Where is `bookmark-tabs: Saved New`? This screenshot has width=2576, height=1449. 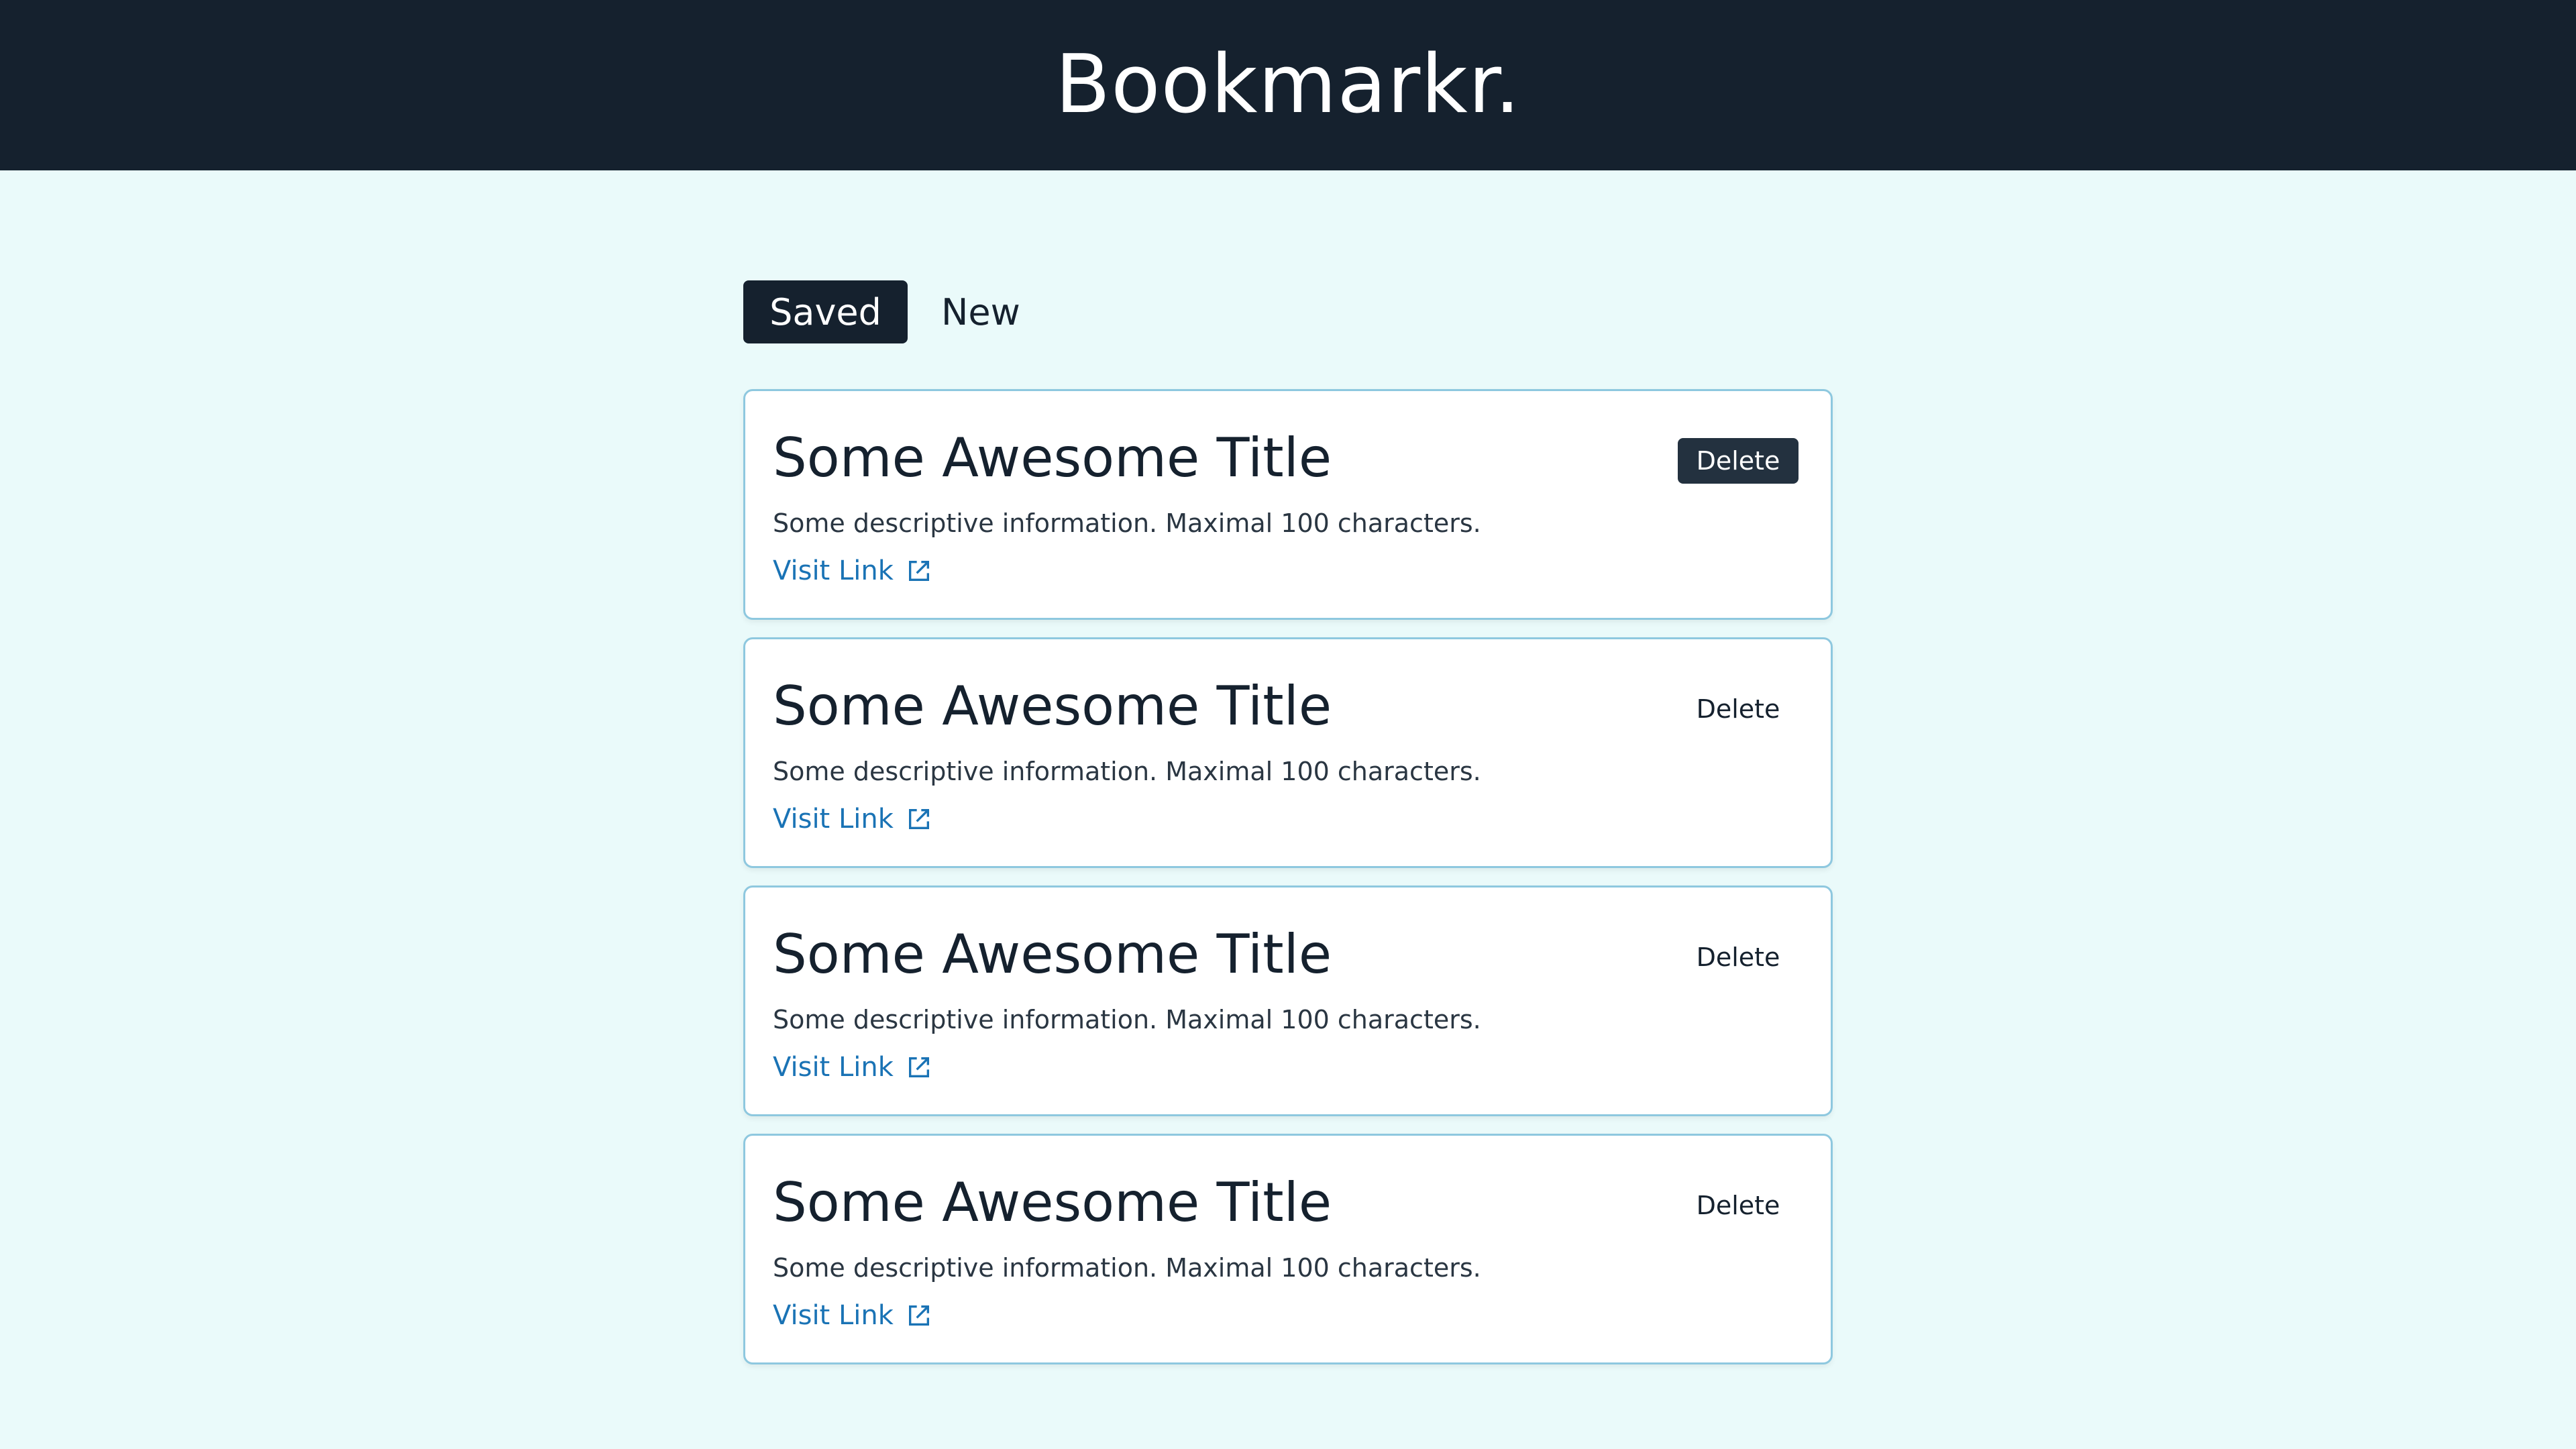
bookmark-tabs: Saved New is located at coordinates (887, 311).